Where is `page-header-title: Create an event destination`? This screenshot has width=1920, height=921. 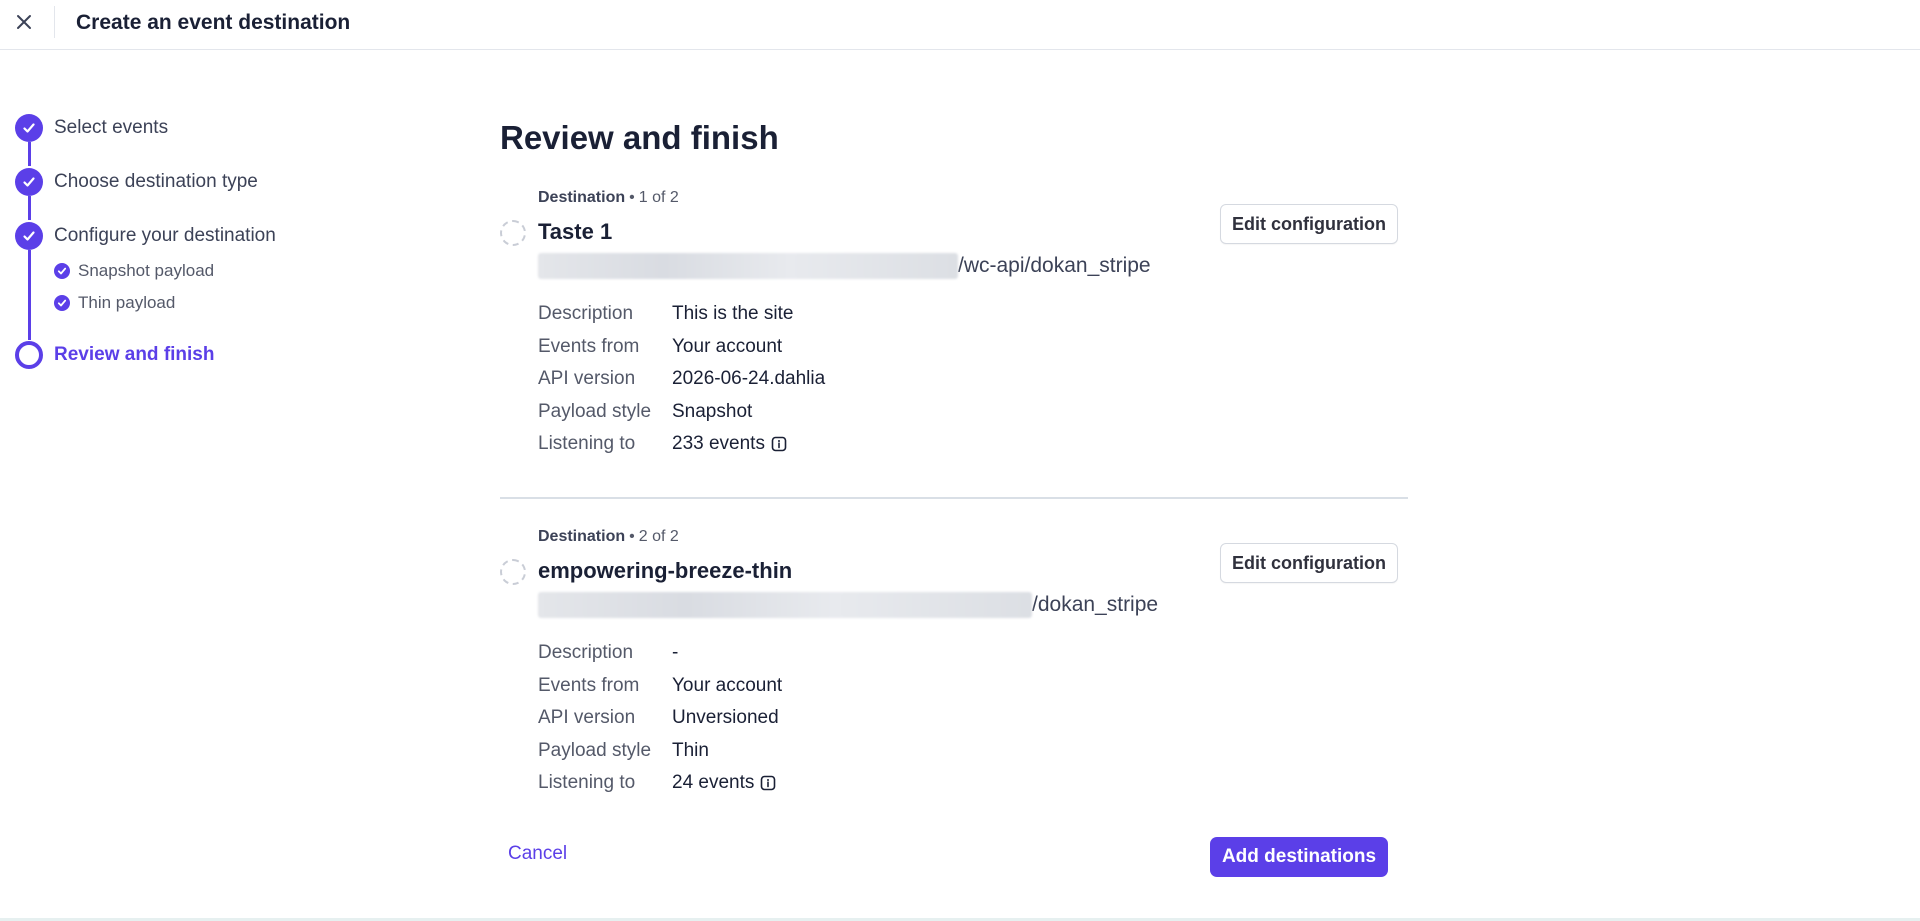 page-header-title: Create an event destination is located at coordinates (213, 22).